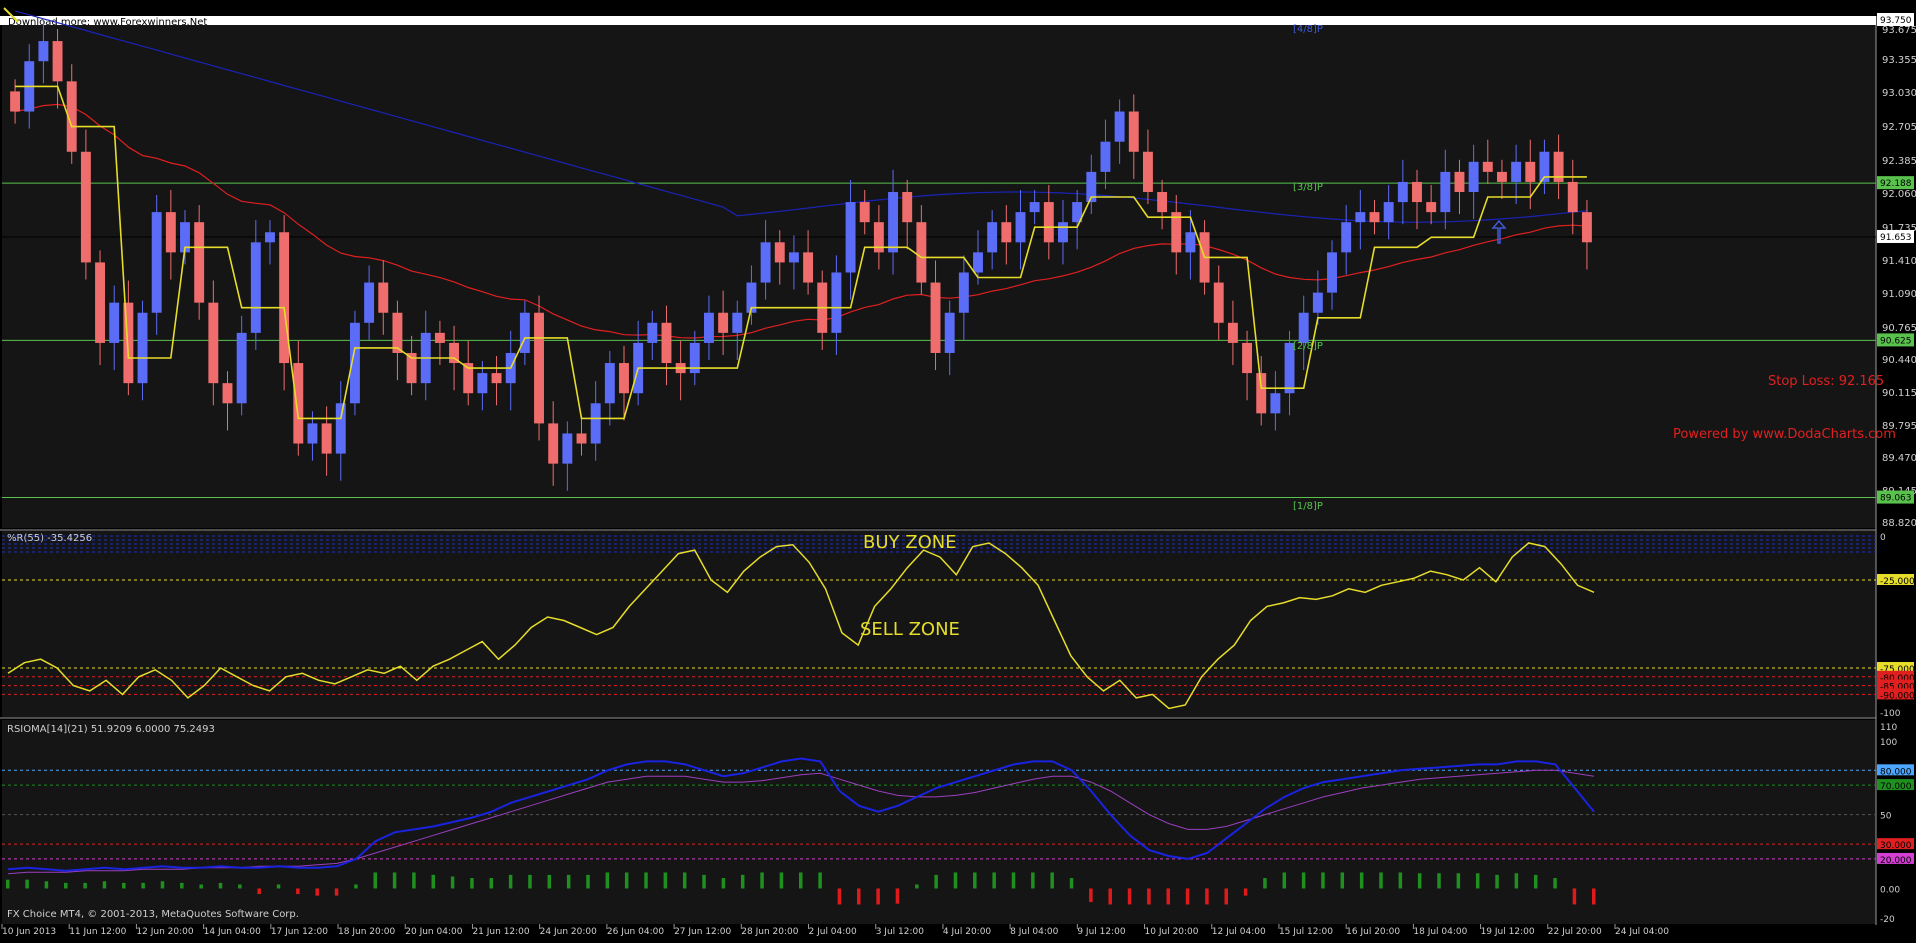 The width and height of the screenshot is (1916, 943). I want to click on price-tag-label: 92.188, so click(1896, 184).